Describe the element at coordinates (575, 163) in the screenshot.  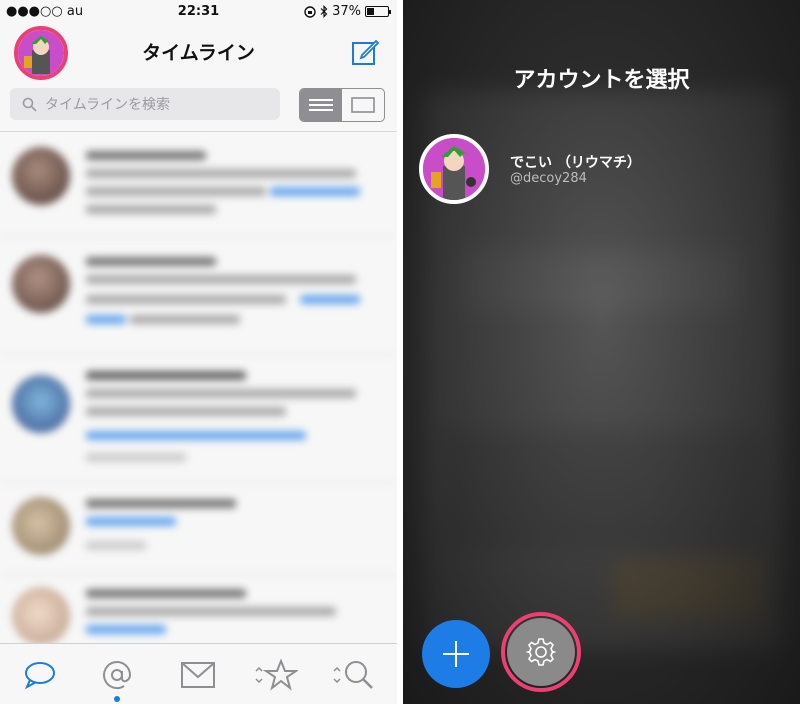
I see `account-name: でこい （リウマチ）` at that location.